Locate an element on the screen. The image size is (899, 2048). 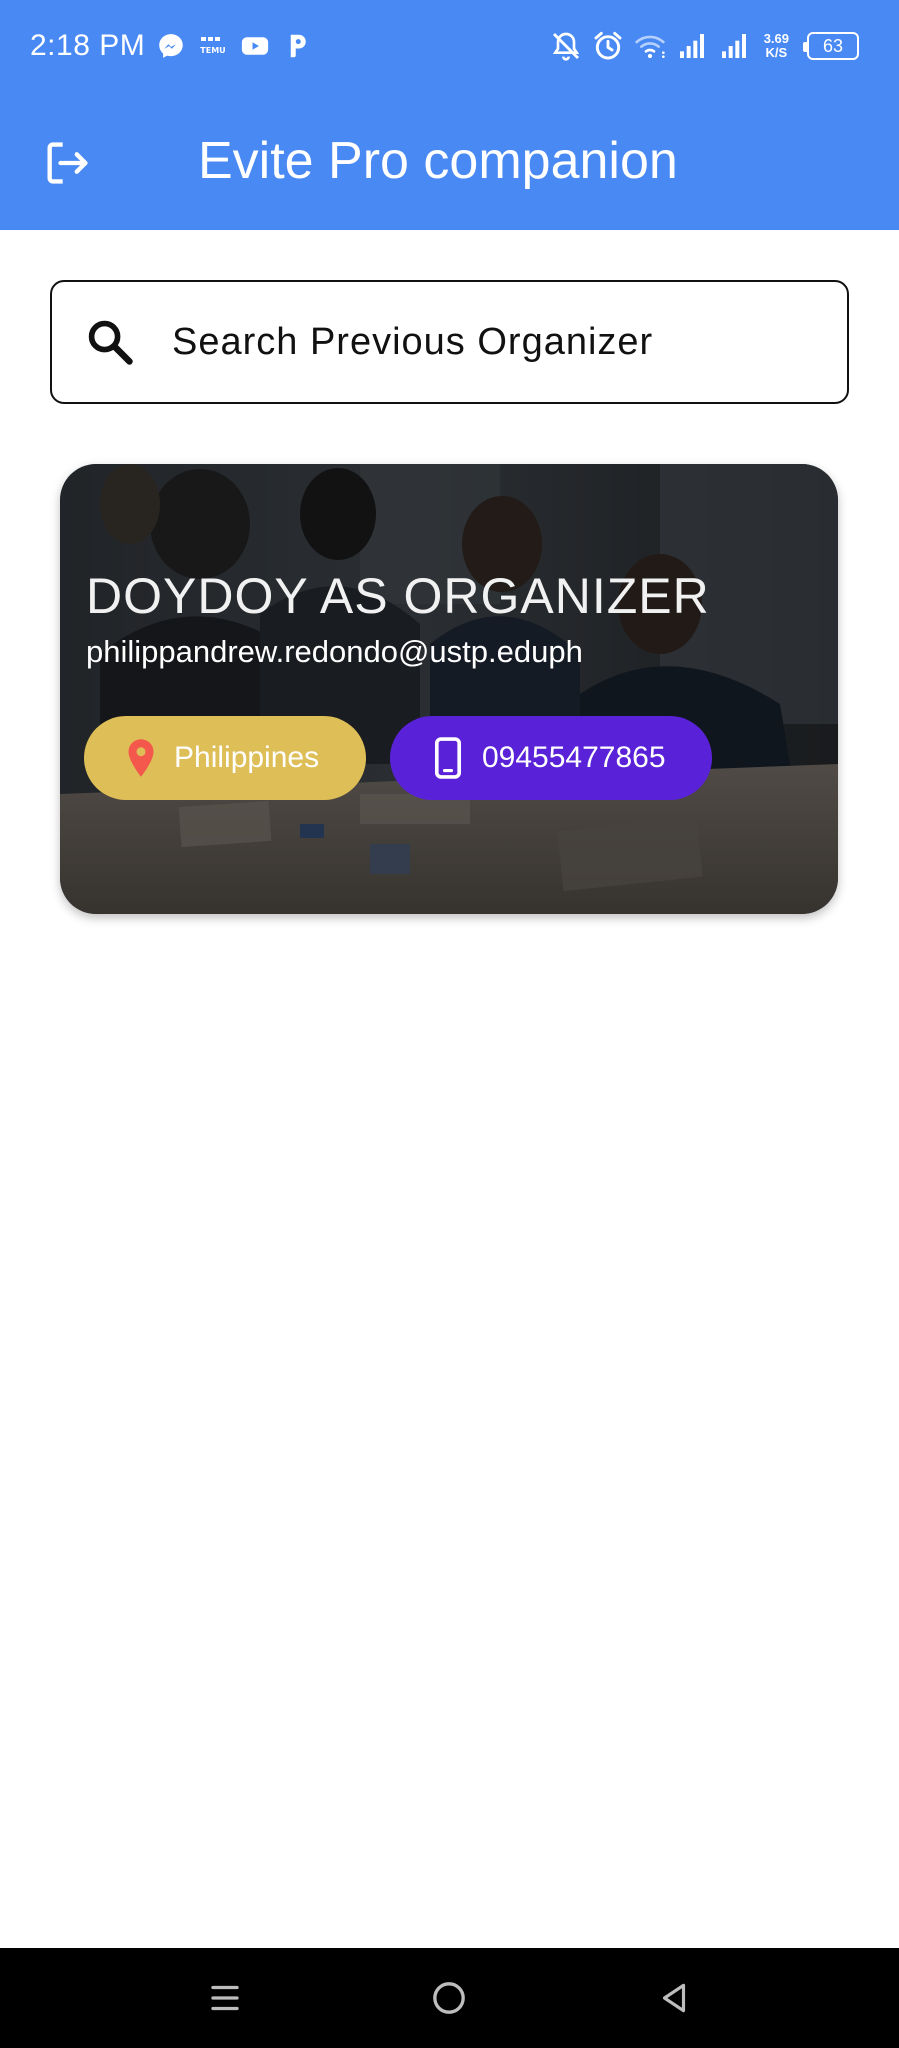
app-bar: Evite Pro companion is located at coordinates (449, 161).